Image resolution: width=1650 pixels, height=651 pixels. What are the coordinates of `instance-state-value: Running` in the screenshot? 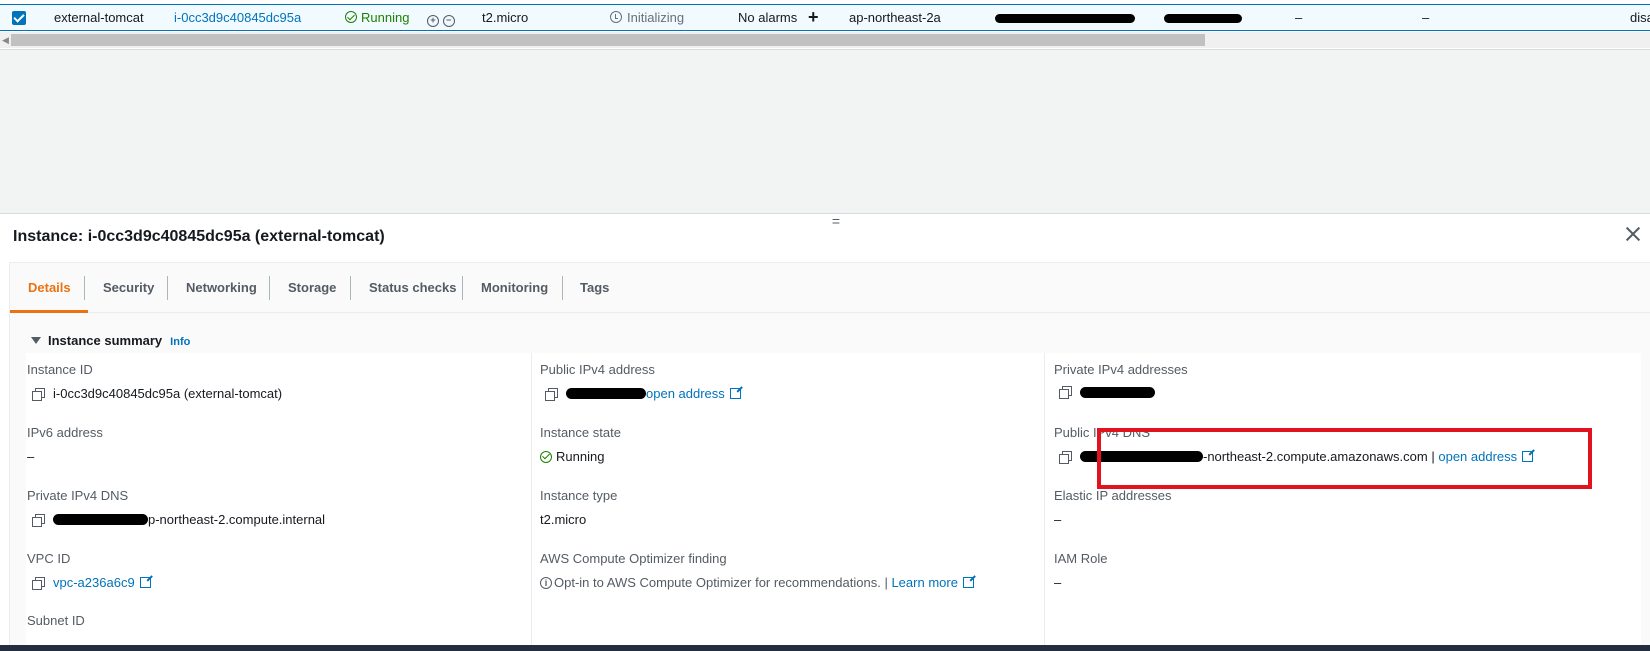 It's located at (580, 456).